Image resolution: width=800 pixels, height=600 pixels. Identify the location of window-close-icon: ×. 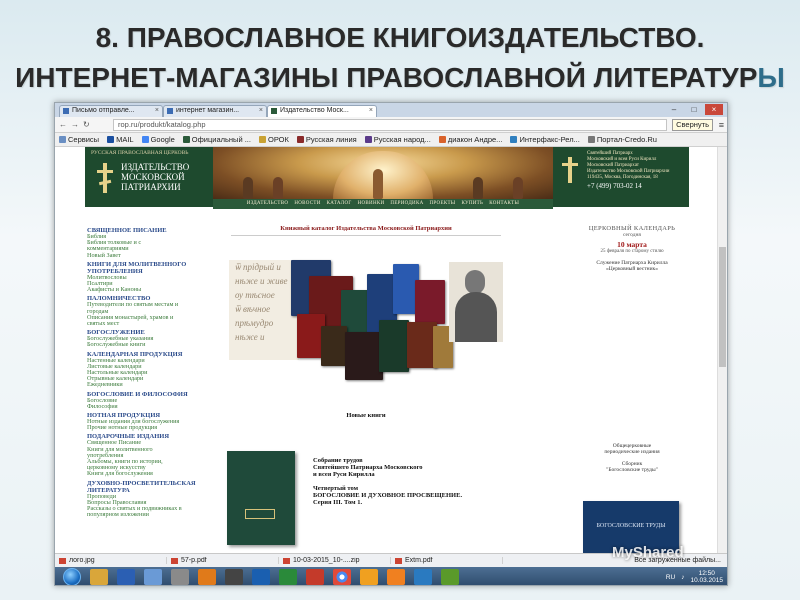
(714, 109).